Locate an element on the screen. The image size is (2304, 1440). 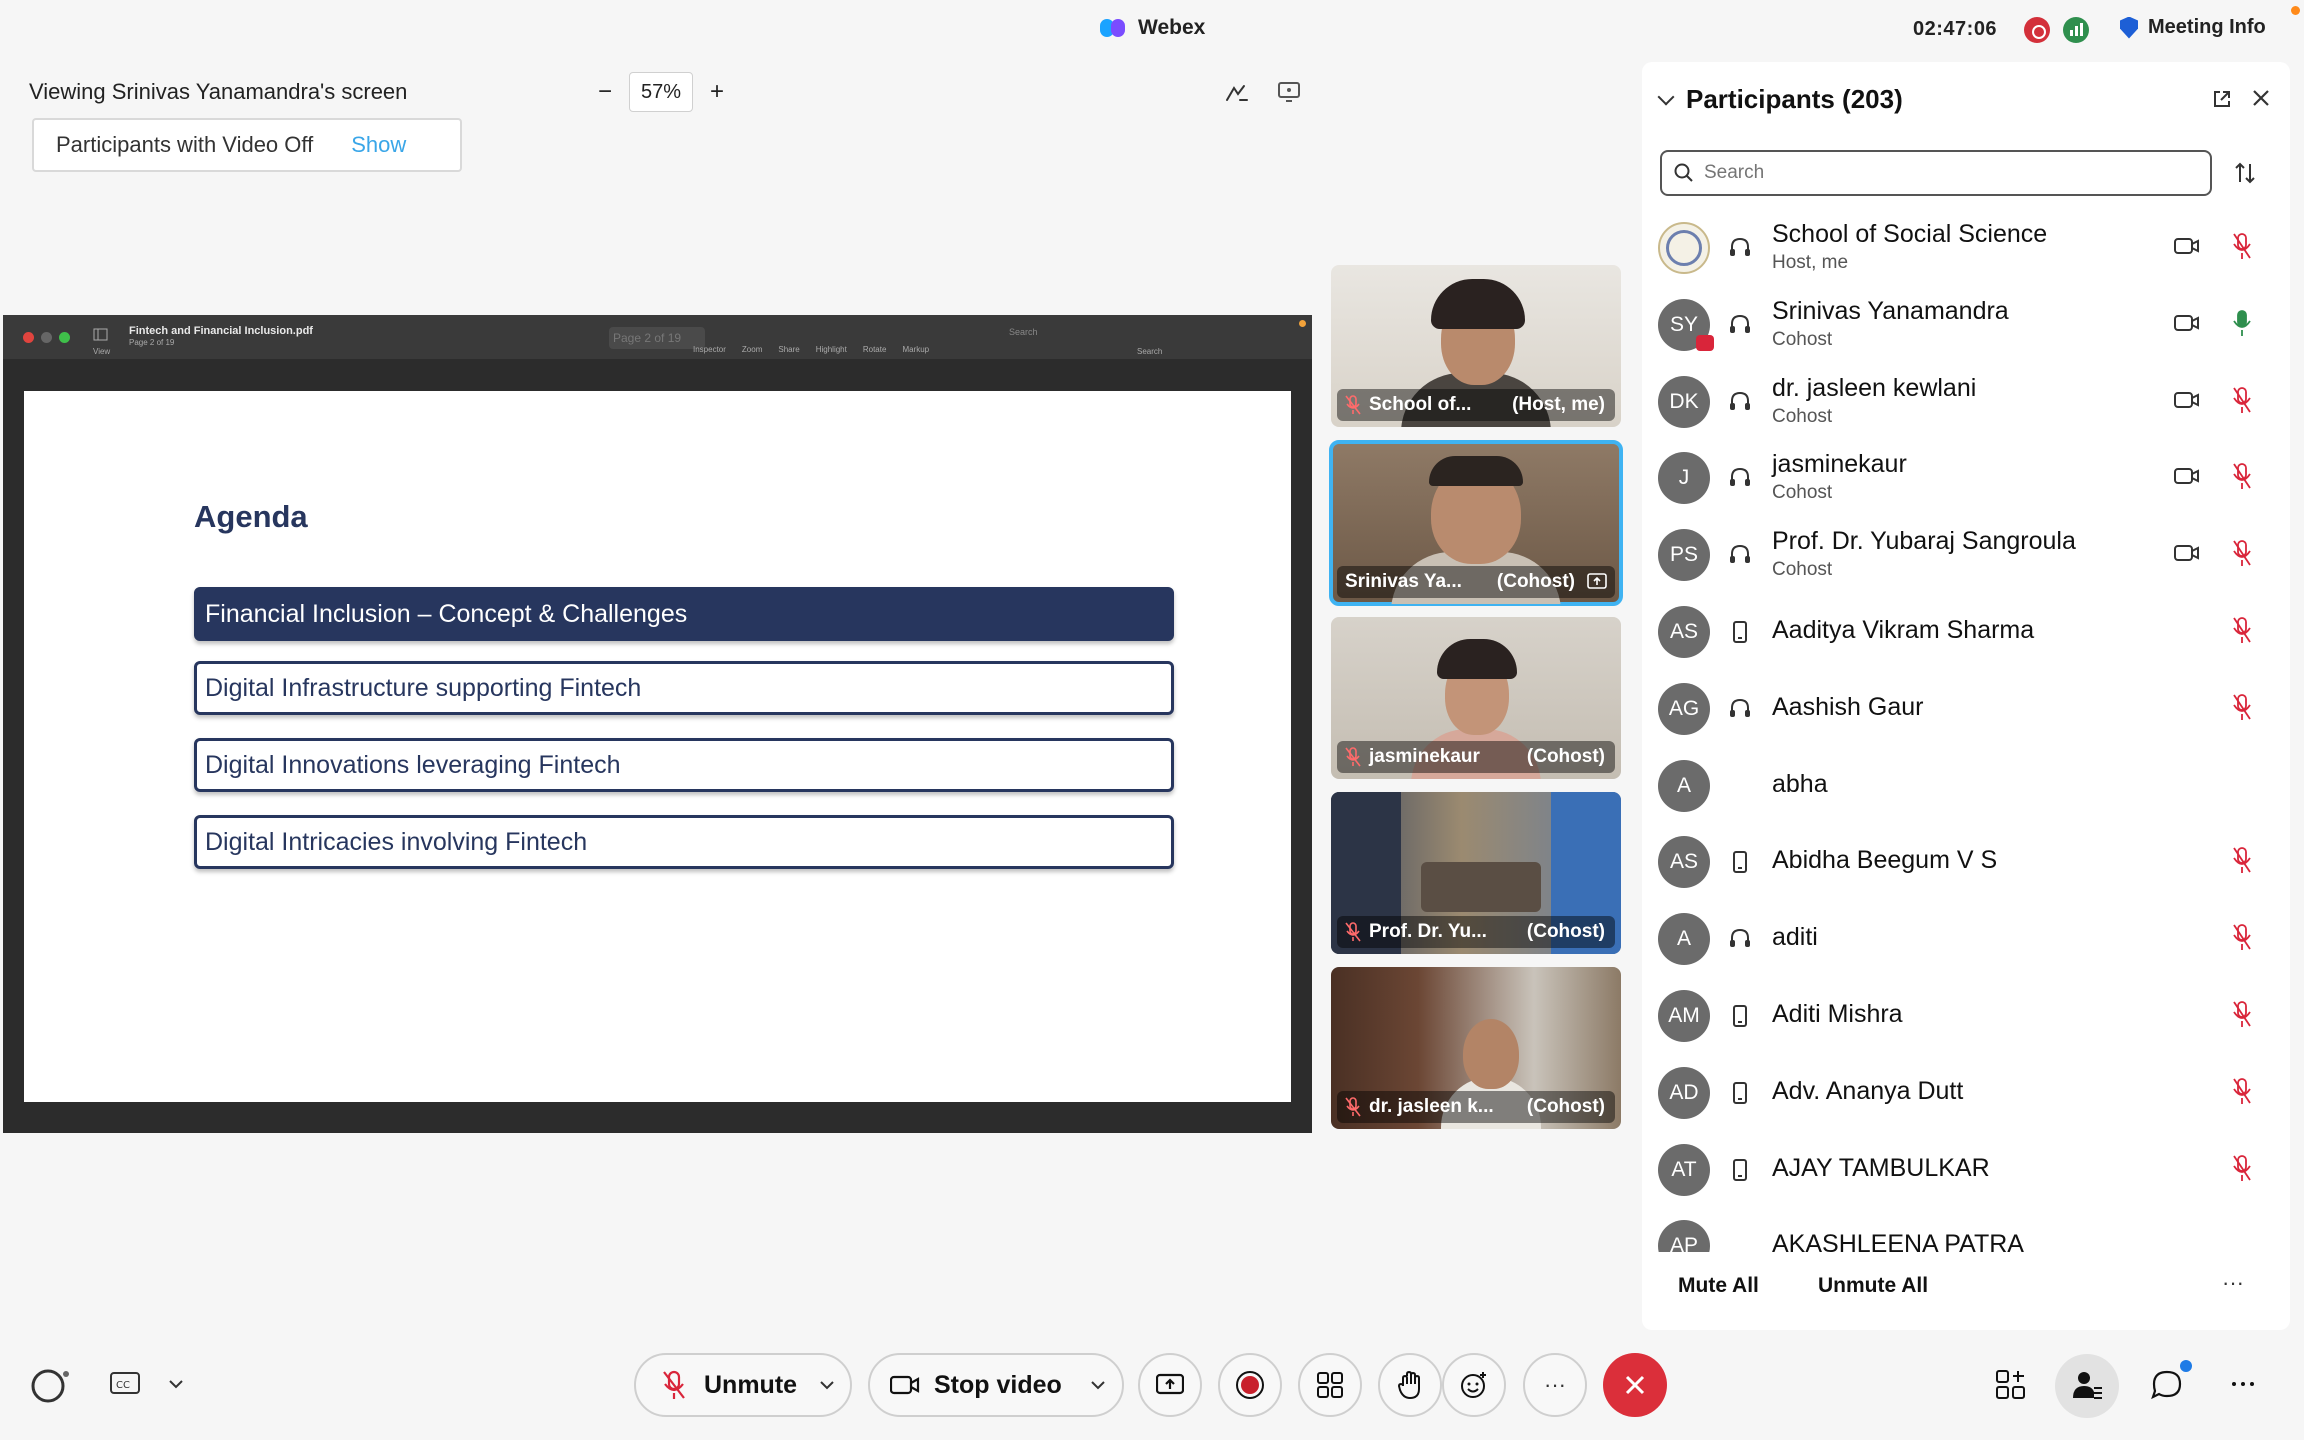
participant-row: Aabha is located at coordinates (1966, 786).